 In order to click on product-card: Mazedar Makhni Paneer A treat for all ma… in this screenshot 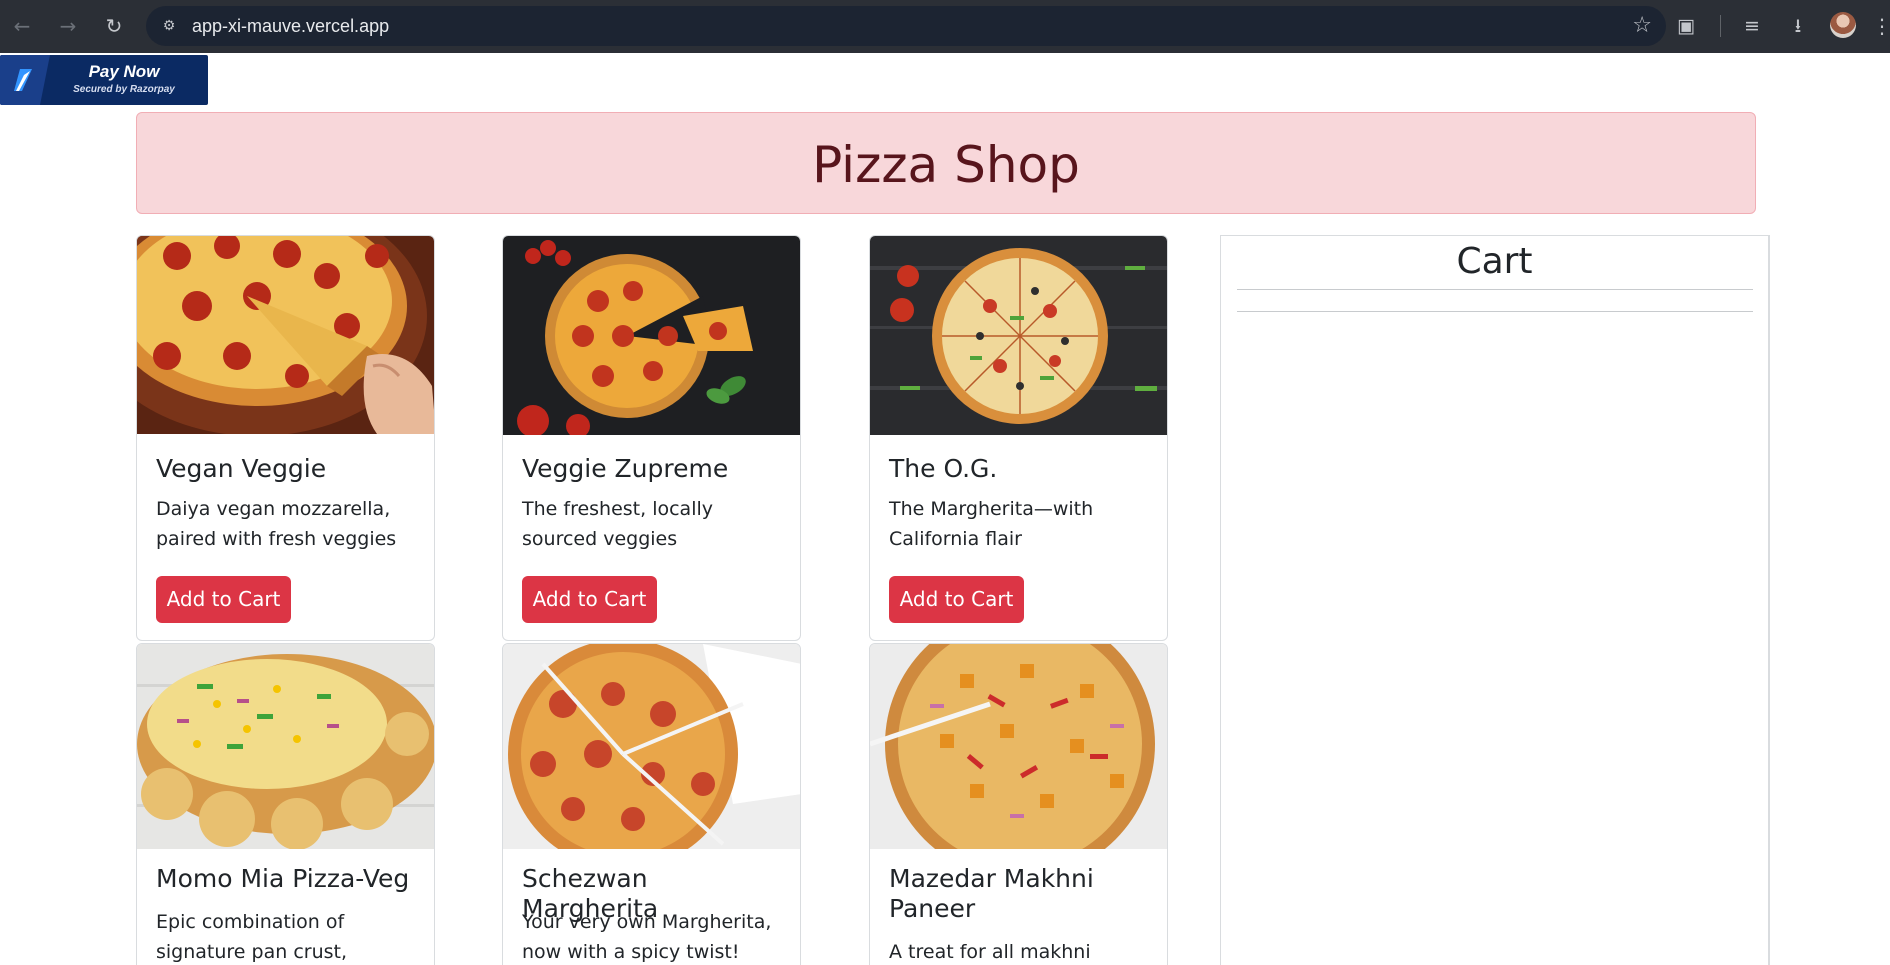, I will do `click(1018, 804)`.